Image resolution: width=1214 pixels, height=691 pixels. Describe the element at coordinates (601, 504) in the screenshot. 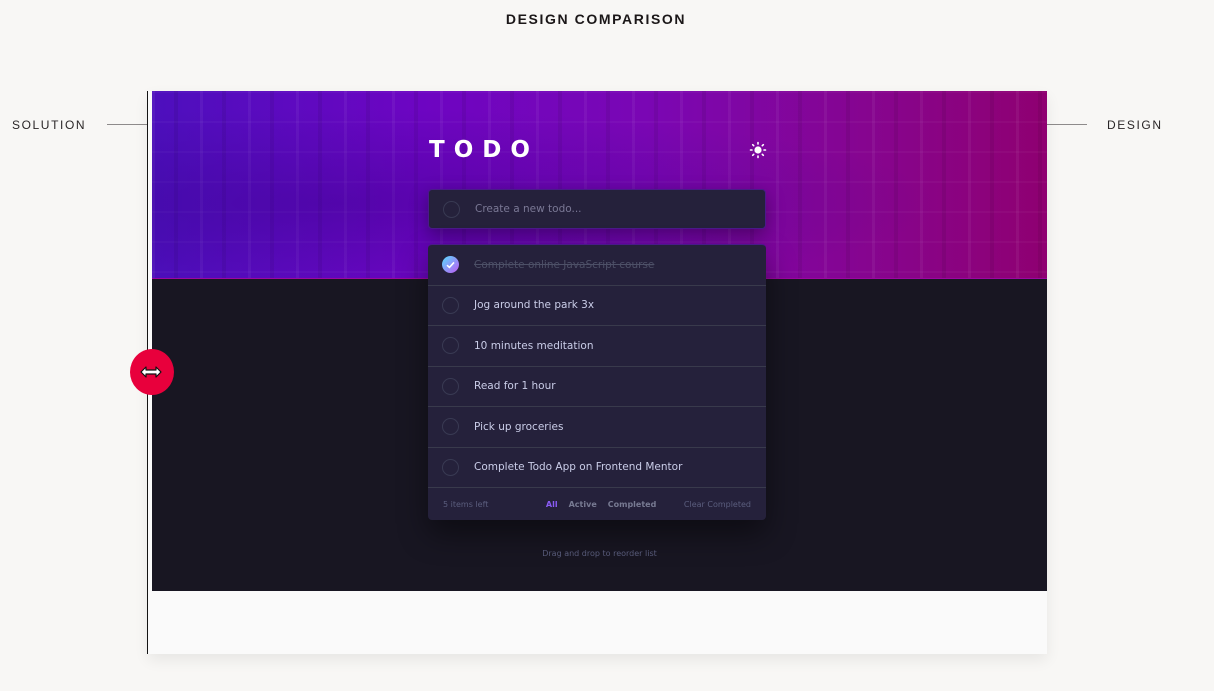

I see `filter-group: All Active Completed` at that location.